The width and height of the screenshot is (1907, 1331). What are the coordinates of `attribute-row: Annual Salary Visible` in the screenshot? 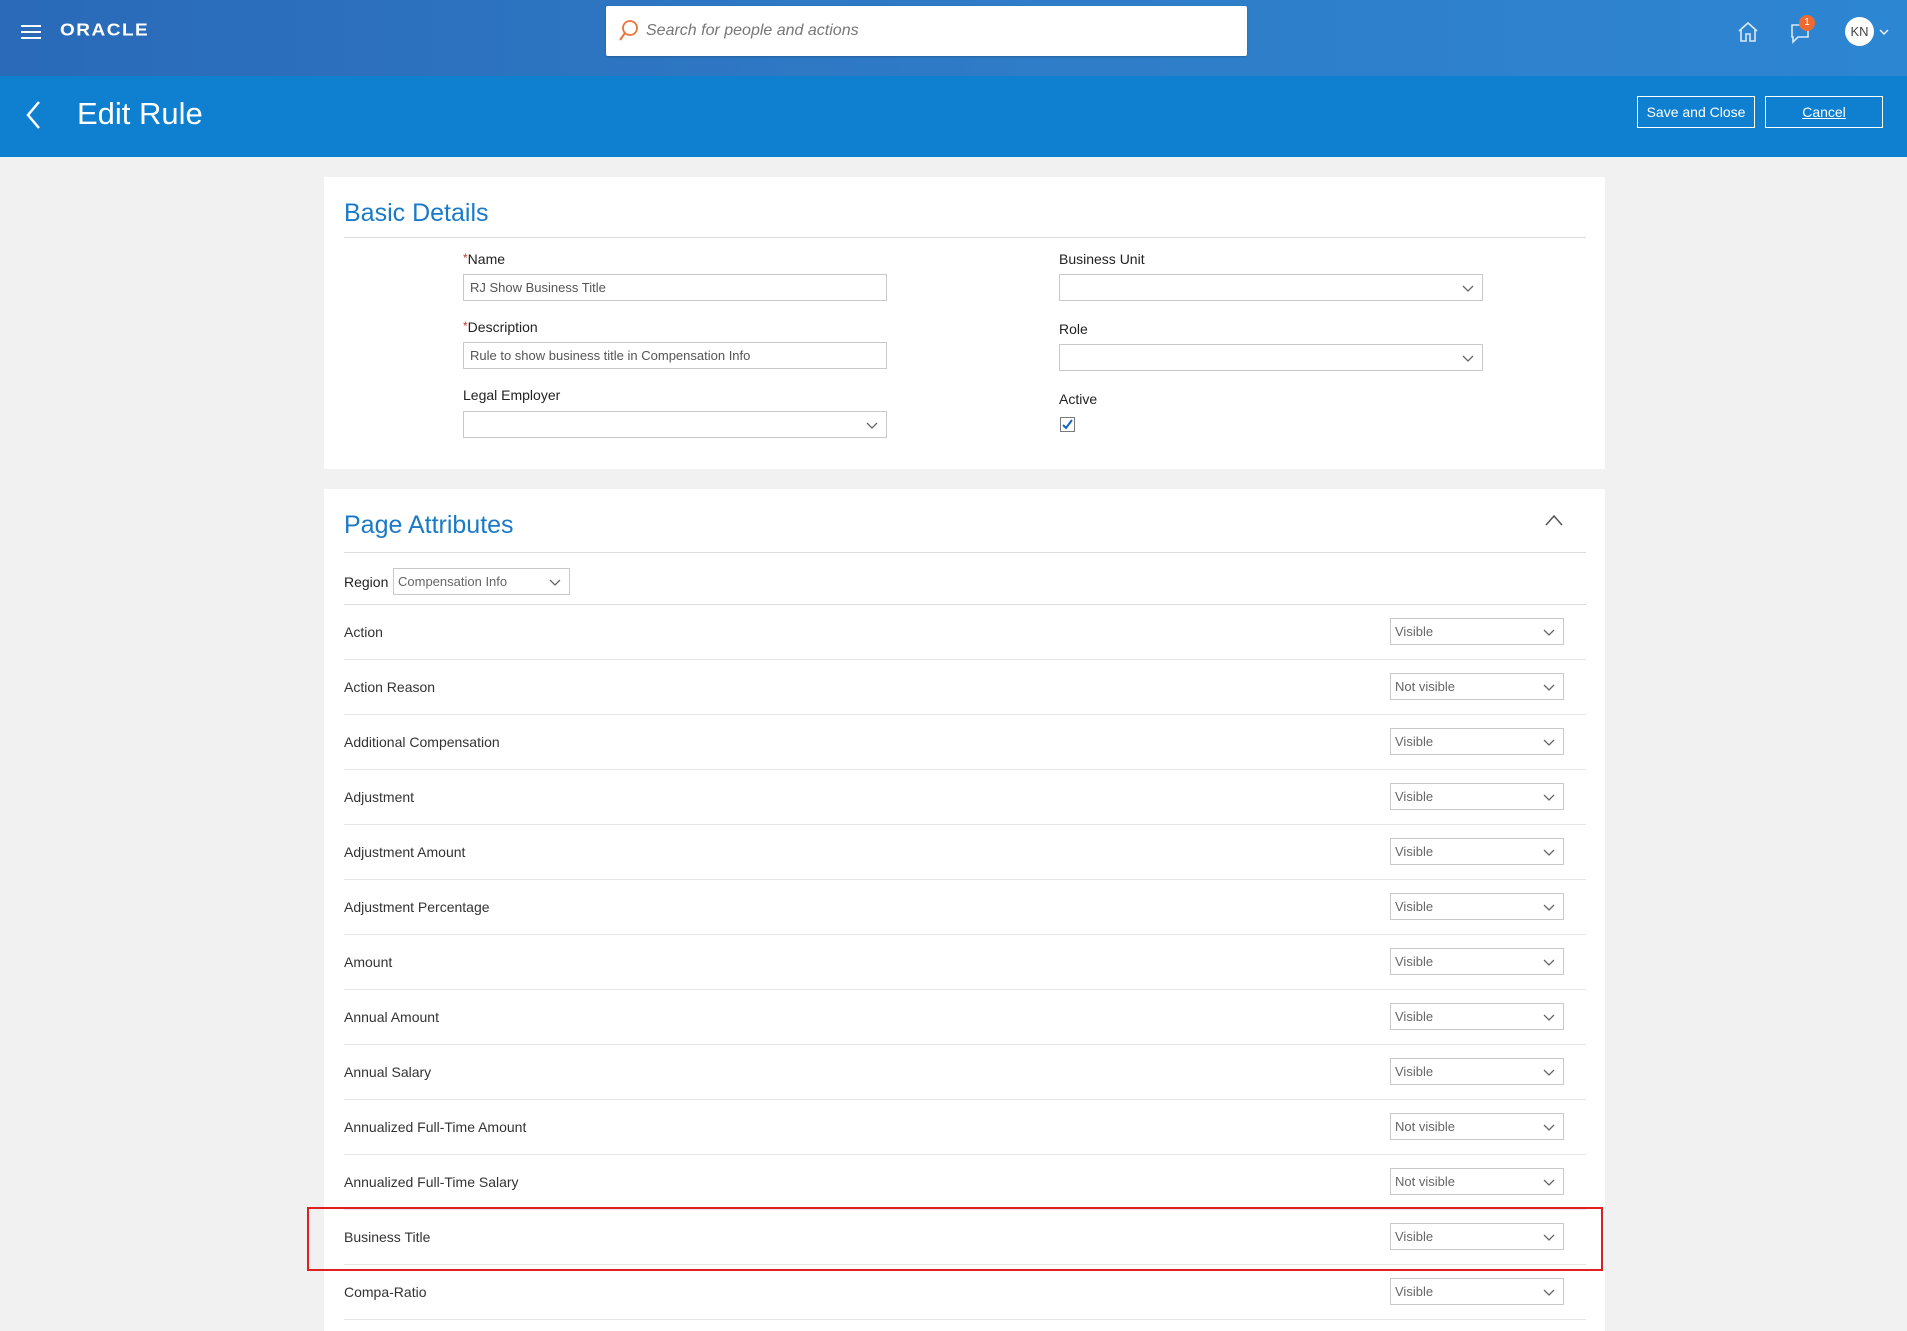 It's located at (965, 1072).